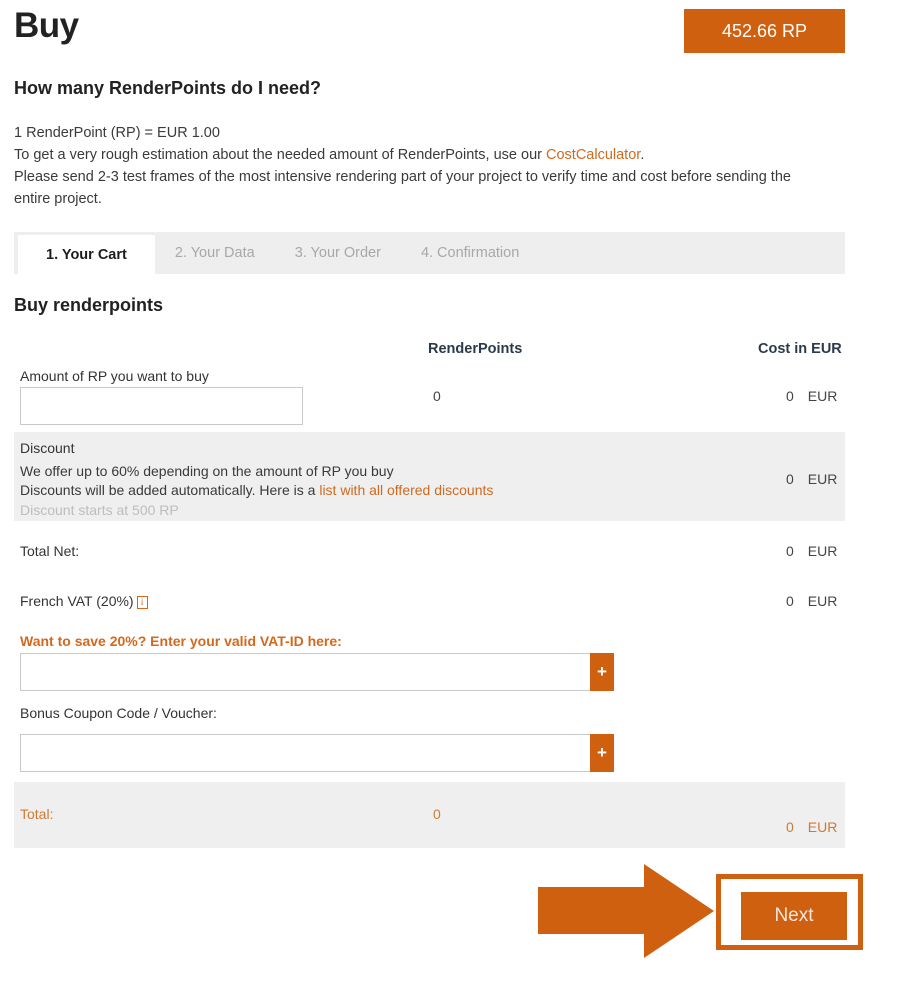  What do you see at coordinates (168, 88) in the screenshot?
I see `section-heading-howmany: How many RenderPoints do I need?` at bounding box center [168, 88].